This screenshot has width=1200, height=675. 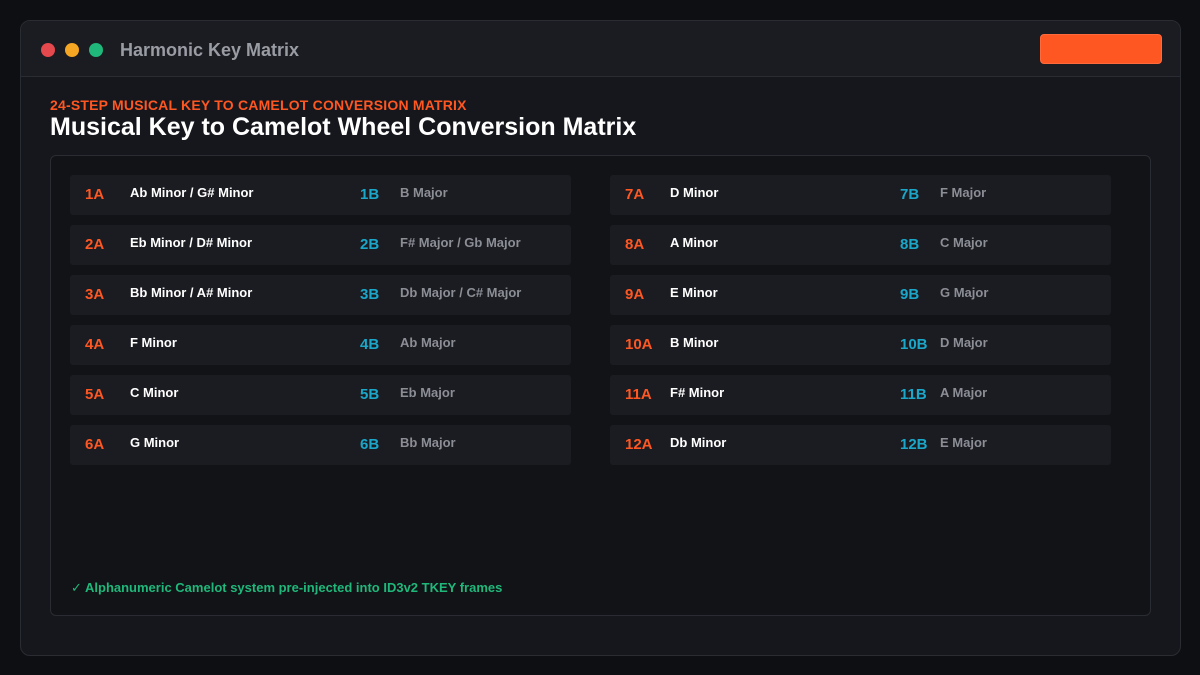 What do you see at coordinates (460, 242) in the screenshot?
I see `major-key-name: F# Major / Gb Major` at bounding box center [460, 242].